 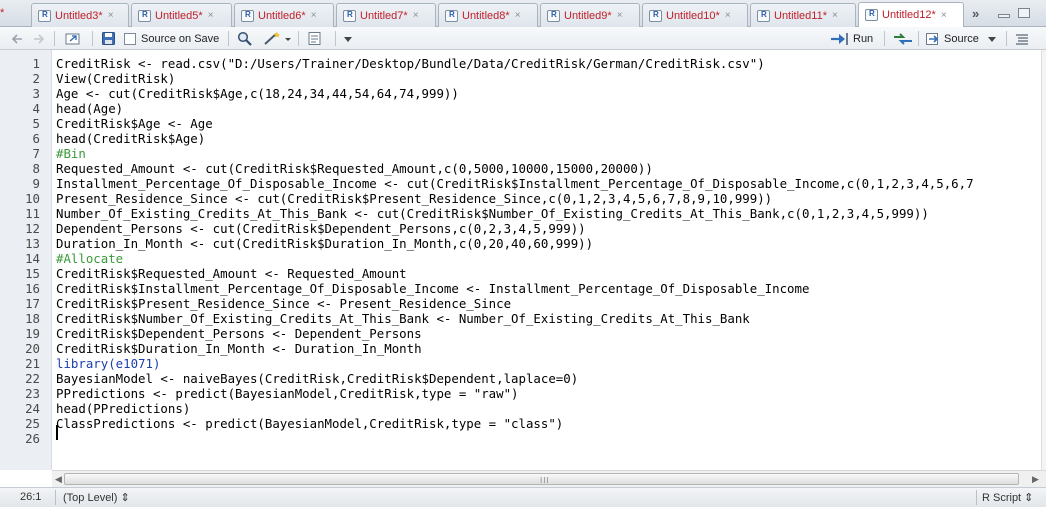 What do you see at coordinates (520, 108) in the screenshot?
I see `code-line: 4 head(Age)` at bounding box center [520, 108].